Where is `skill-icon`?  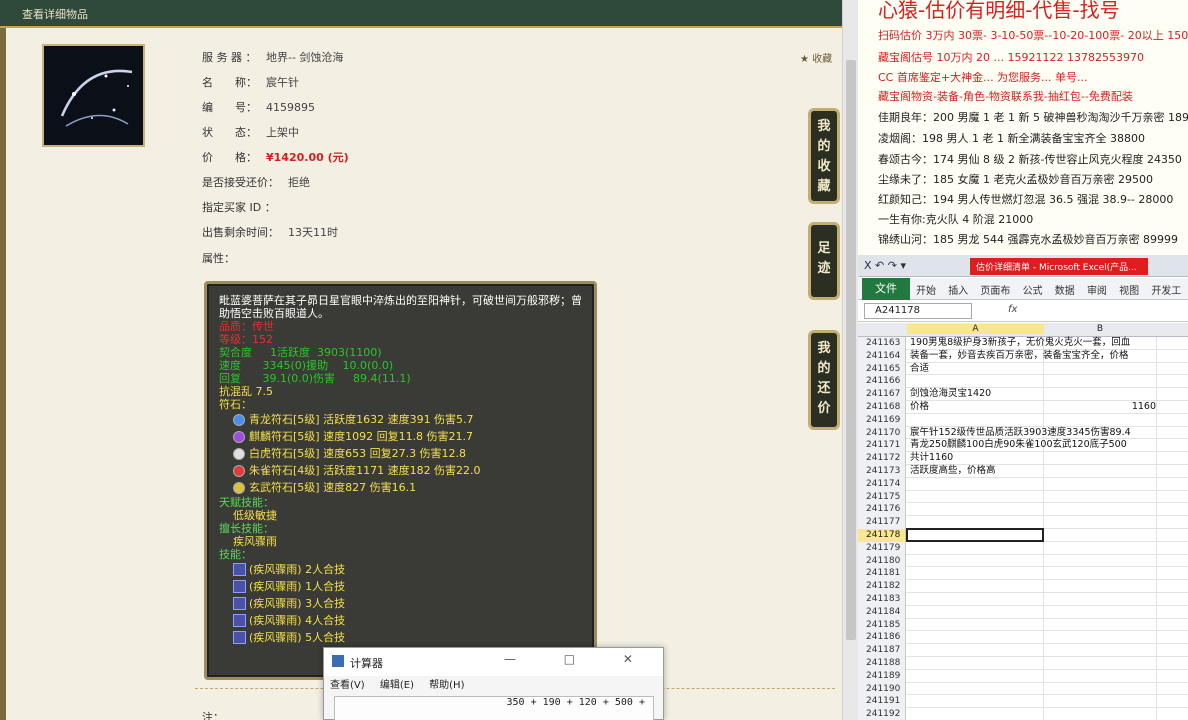
skill-icon is located at coordinates (239, 603).